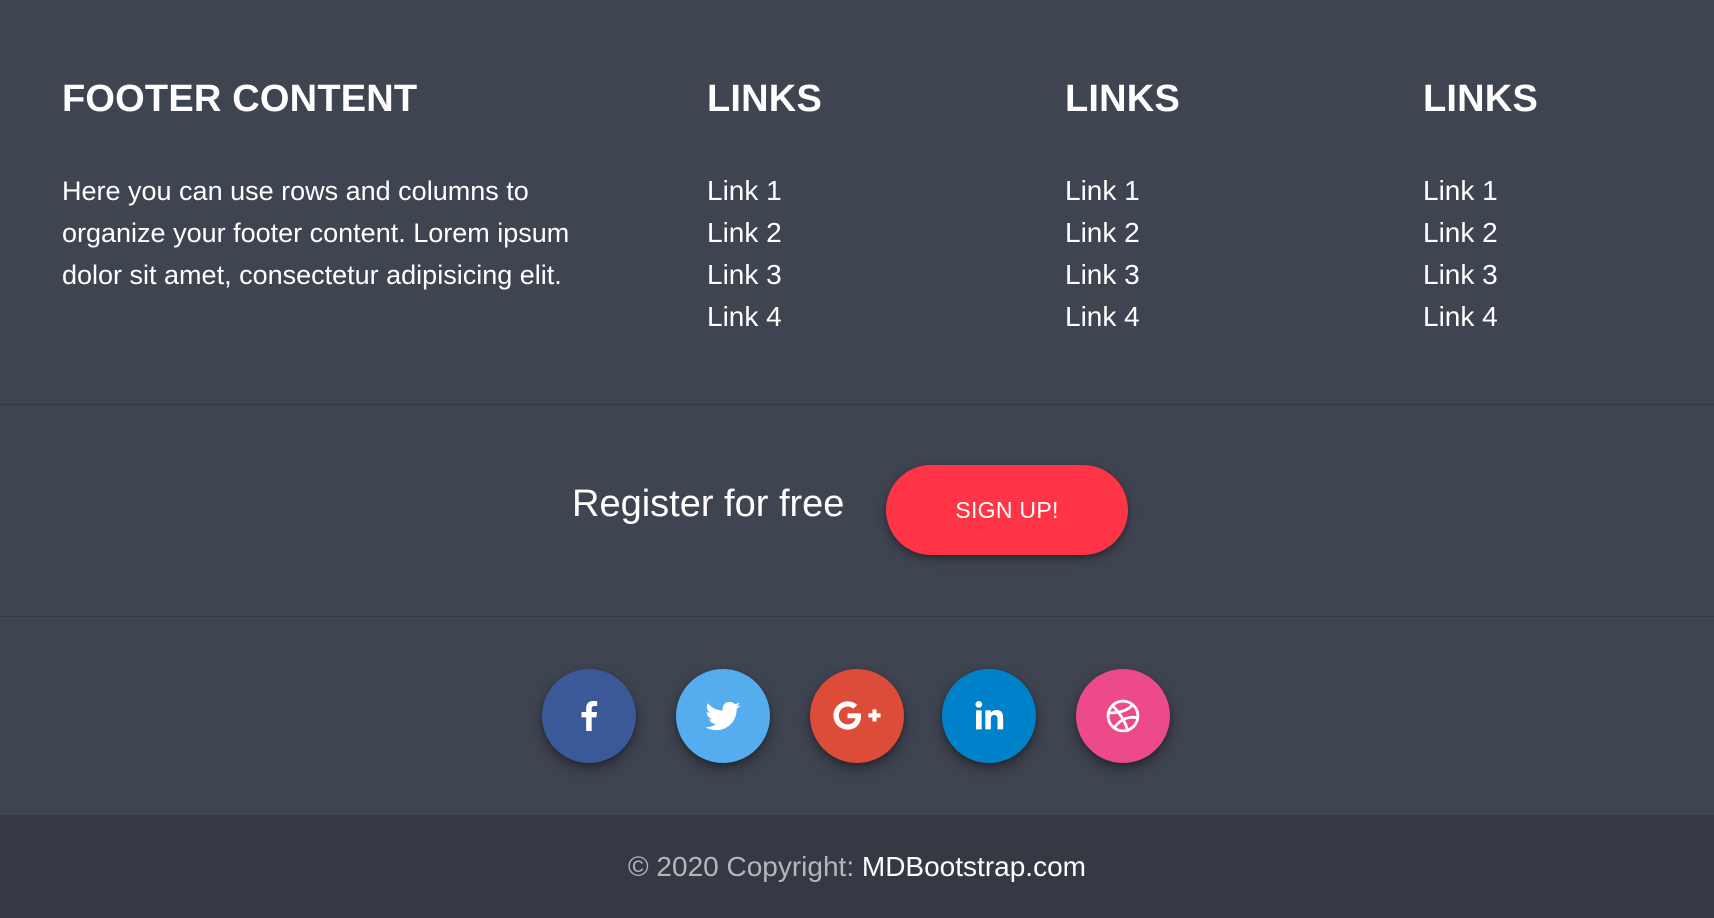 The width and height of the screenshot is (1714, 918). Describe the element at coordinates (240, 99) in the screenshot. I see `about-heading: FOOTER CONTENT` at that location.